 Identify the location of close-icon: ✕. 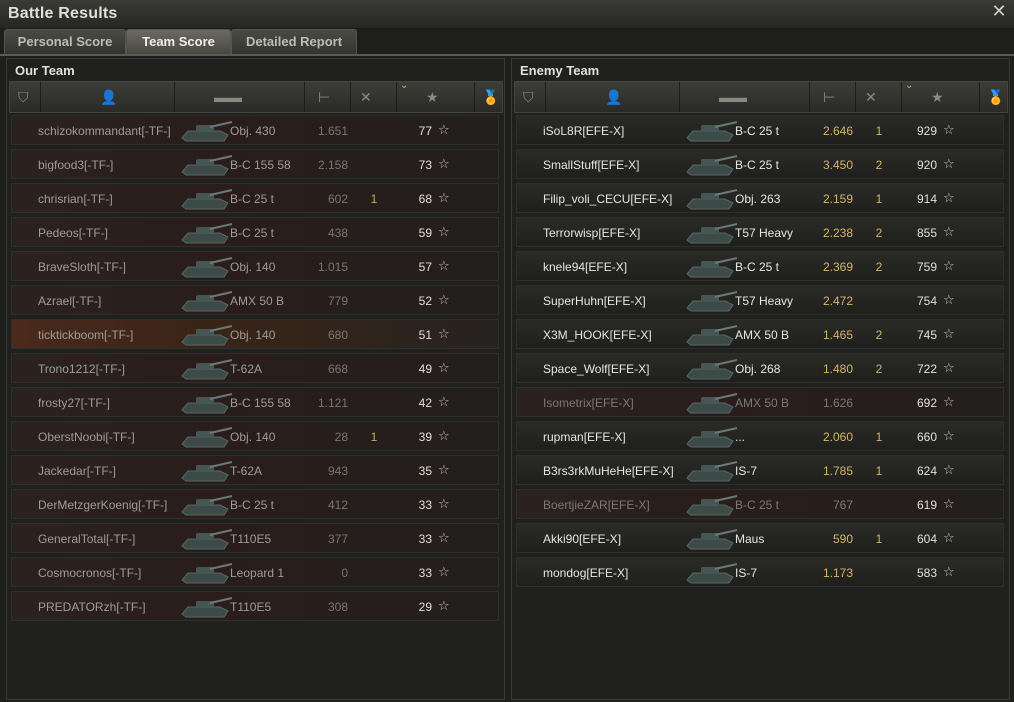
(999, 11).